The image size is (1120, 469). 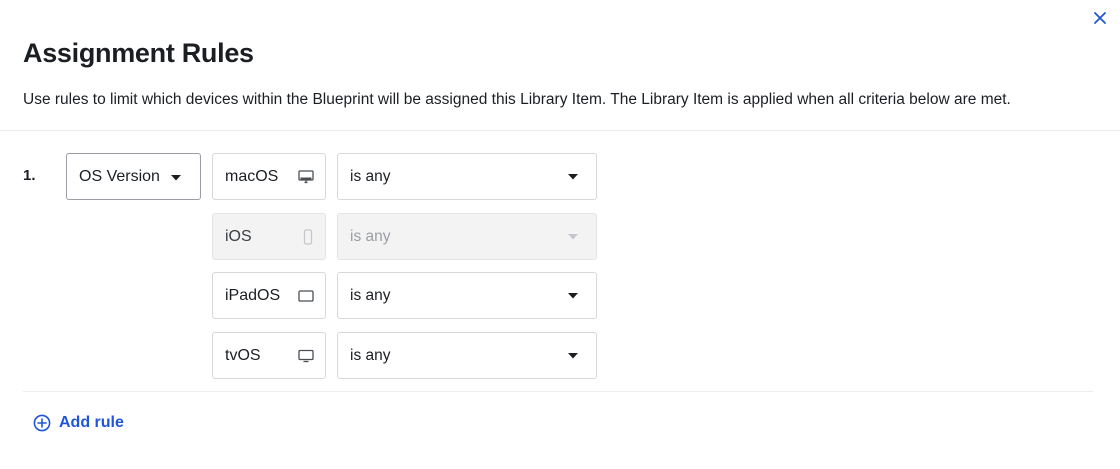 What do you see at coordinates (252, 176) in the screenshot?
I see `os-label: macOS` at bounding box center [252, 176].